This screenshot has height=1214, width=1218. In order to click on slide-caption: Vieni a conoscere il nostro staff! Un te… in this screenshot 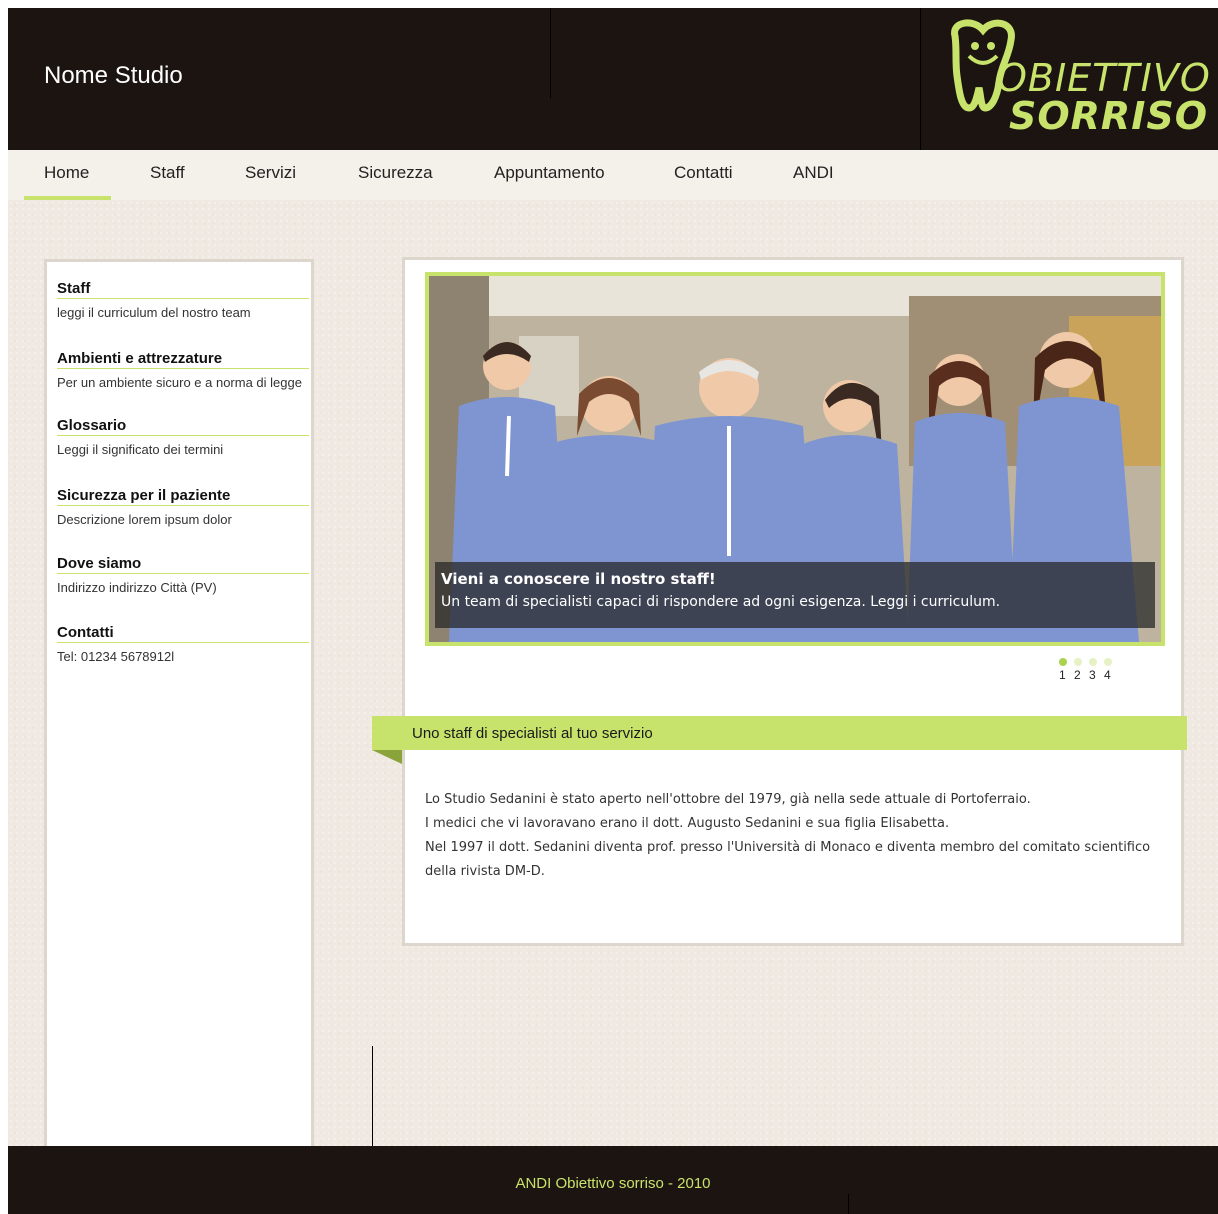, I will do `click(795, 595)`.